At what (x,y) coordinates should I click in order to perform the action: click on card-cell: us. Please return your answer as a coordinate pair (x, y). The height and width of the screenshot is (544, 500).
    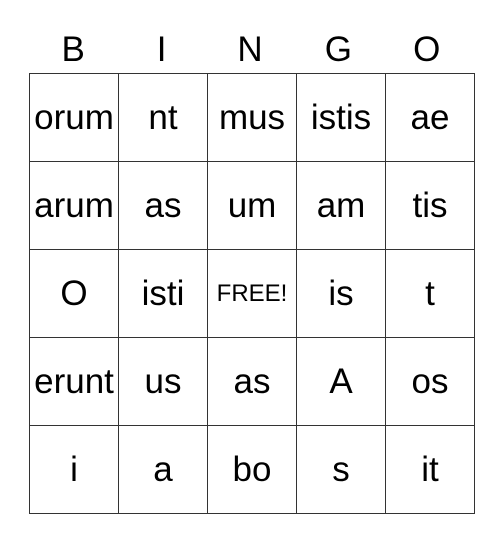
    Looking at the image, I should click on (163, 381).